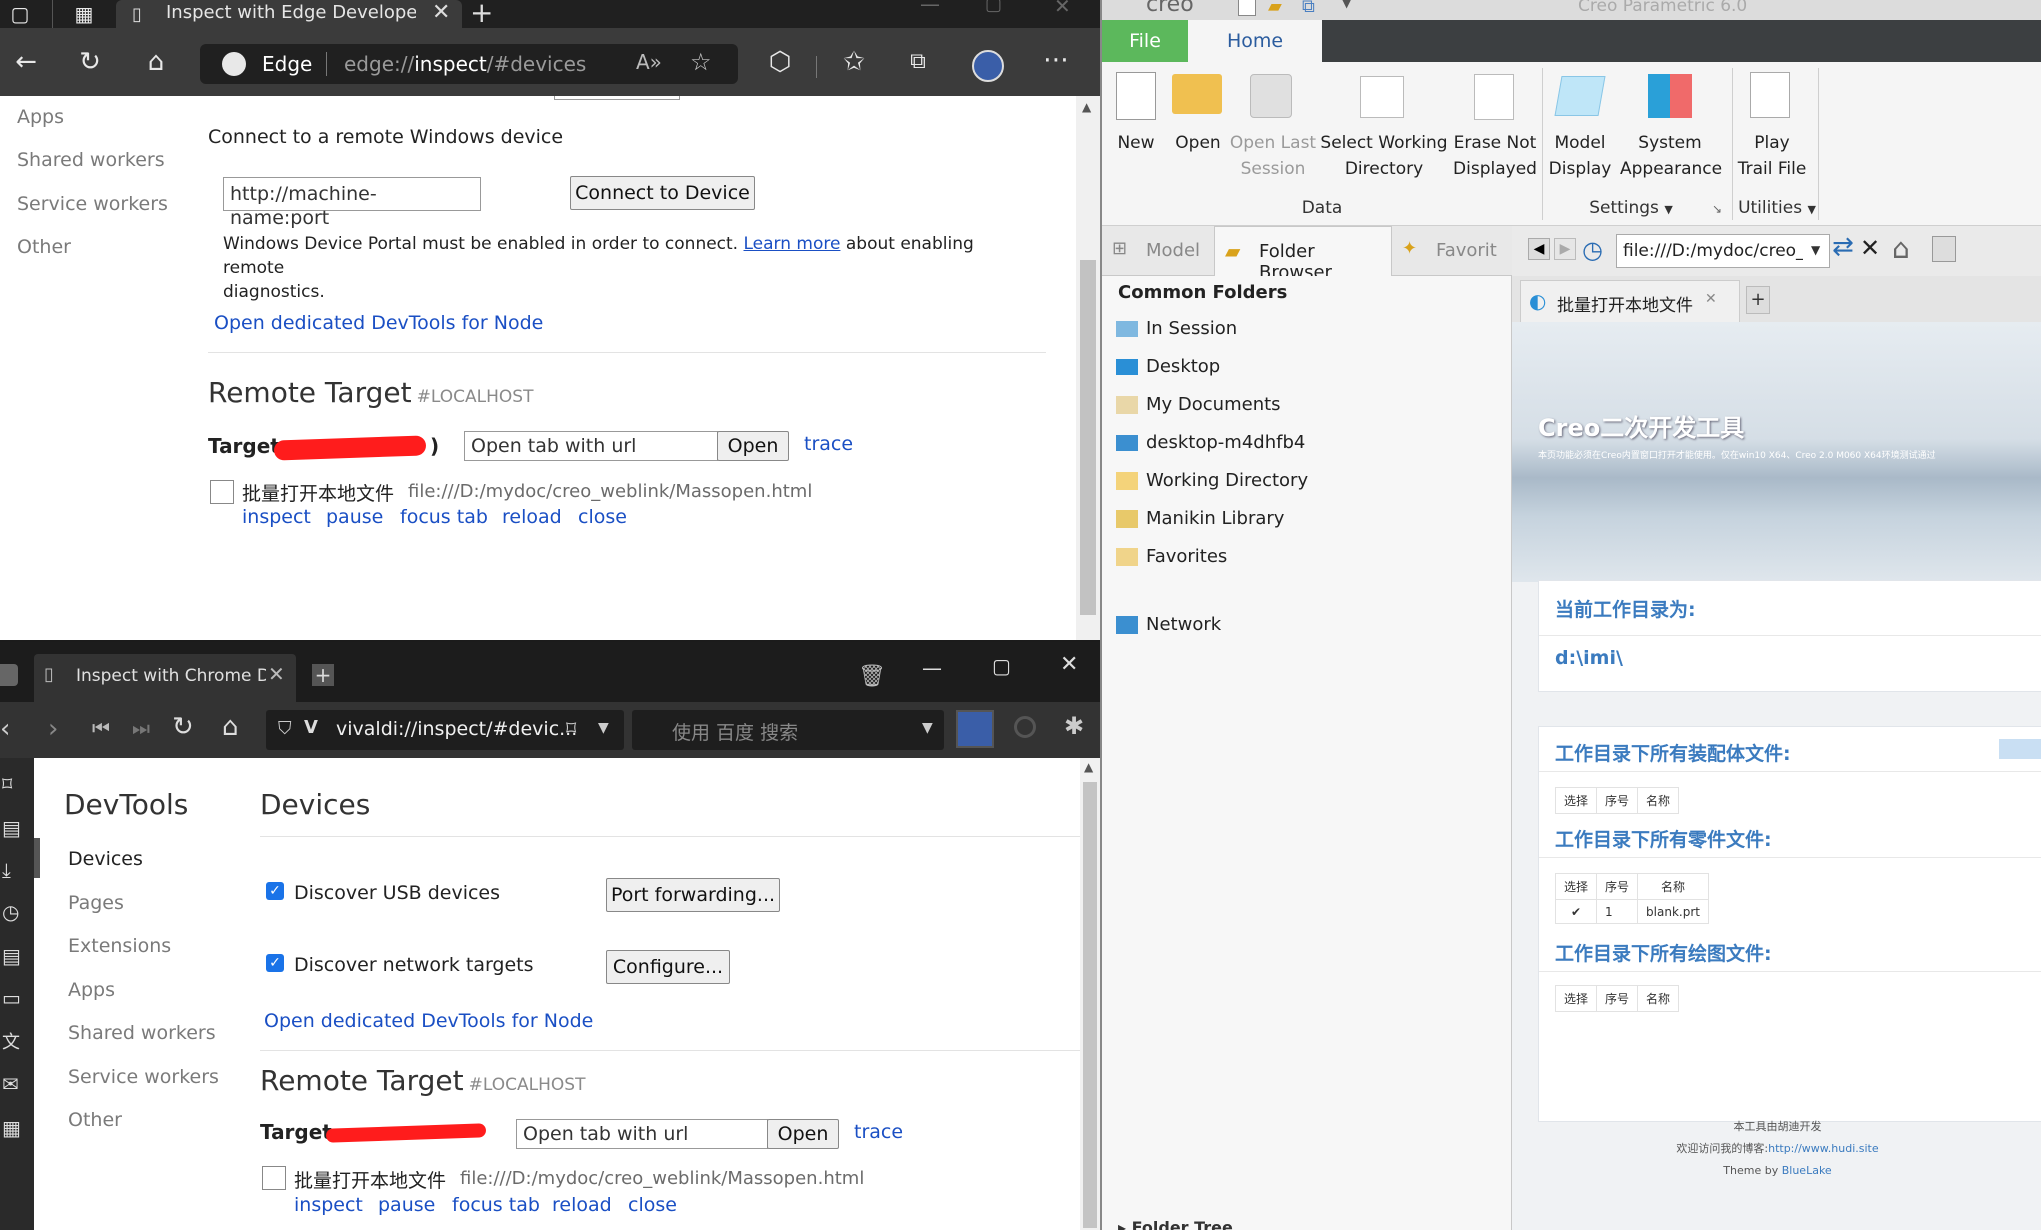 The image size is (2041, 1230). Describe the element at coordinates (101, 728) in the screenshot. I see `rewind-icon: ⏮` at that location.